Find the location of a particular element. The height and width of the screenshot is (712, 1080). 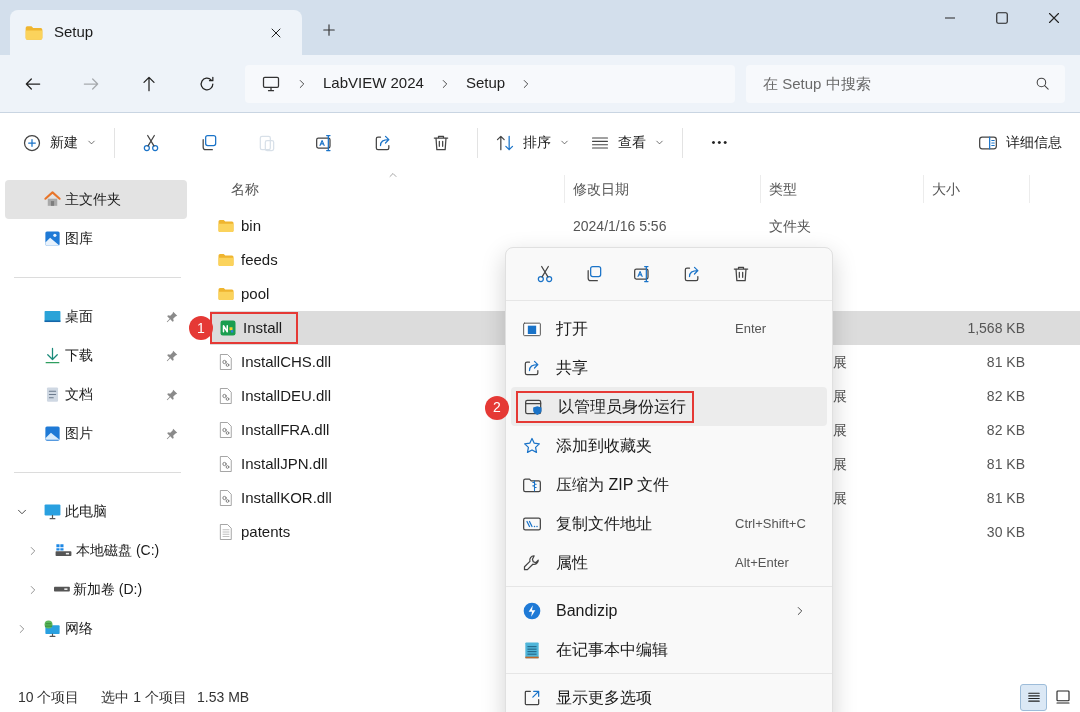

menu-item: 复制文件地址 Ctrl+Shift+C is located at coordinates (669, 523).